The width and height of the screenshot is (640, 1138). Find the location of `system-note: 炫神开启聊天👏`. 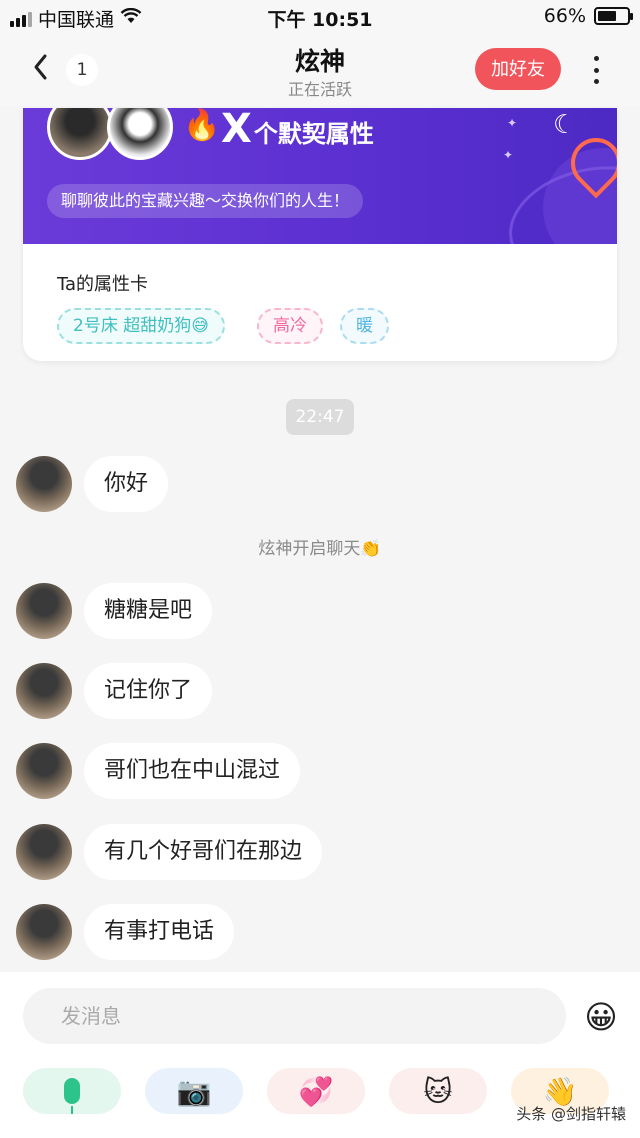

system-note: 炫神开启聊天👏 is located at coordinates (320, 549).